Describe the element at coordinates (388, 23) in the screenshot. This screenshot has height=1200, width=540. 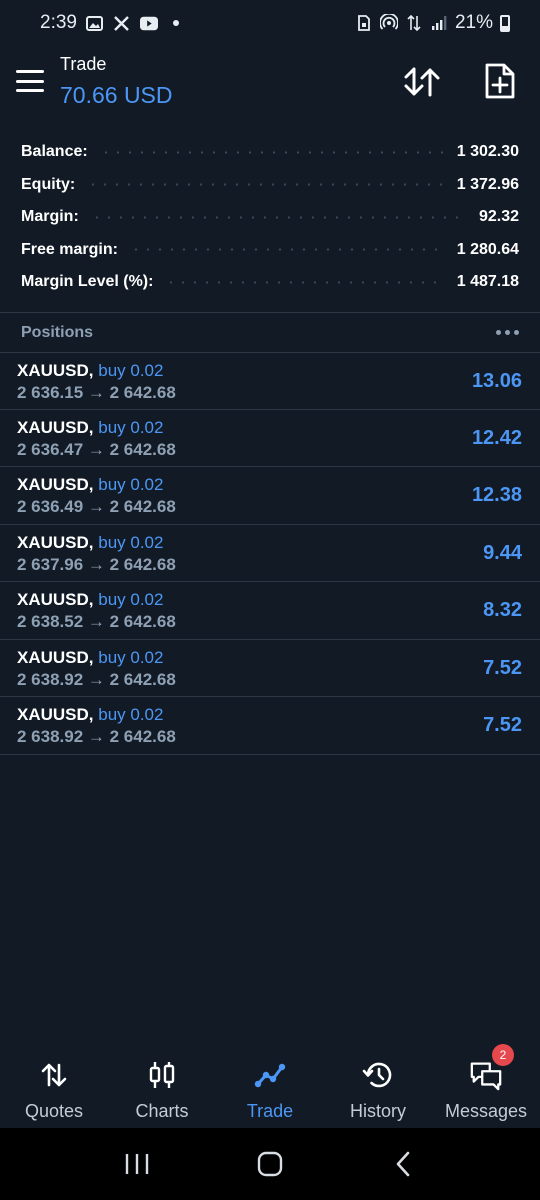
I see `hotspot-icon` at that location.